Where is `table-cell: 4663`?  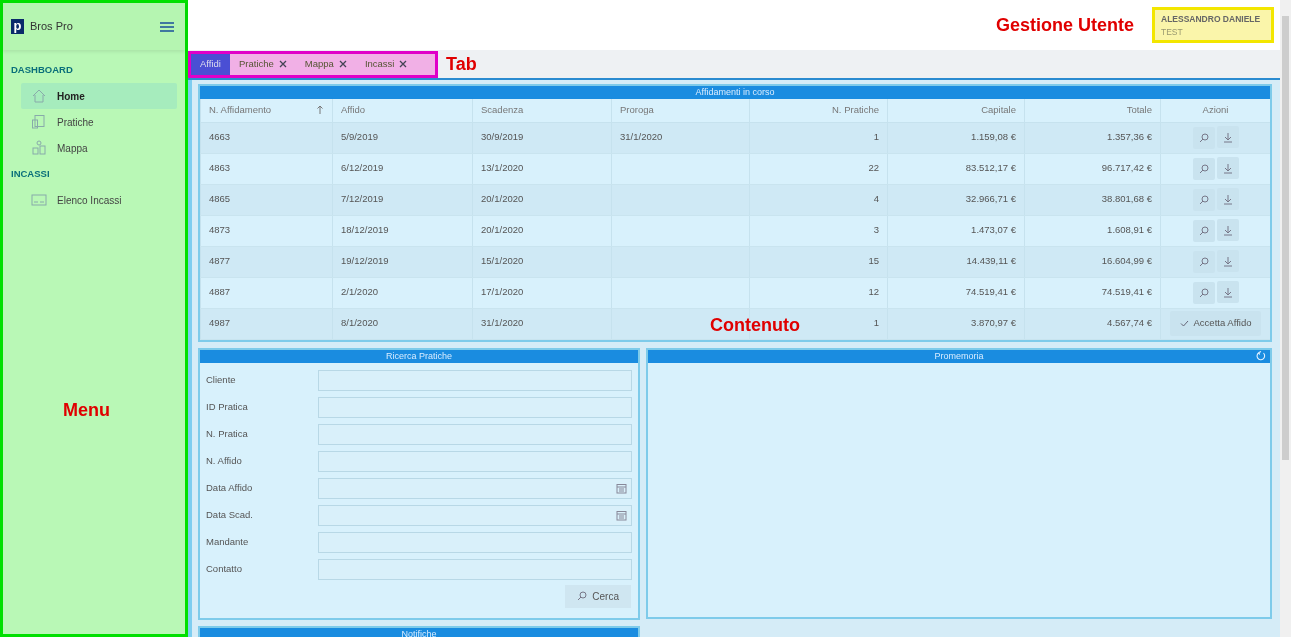
table-cell: 4663 is located at coordinates (266, 137).